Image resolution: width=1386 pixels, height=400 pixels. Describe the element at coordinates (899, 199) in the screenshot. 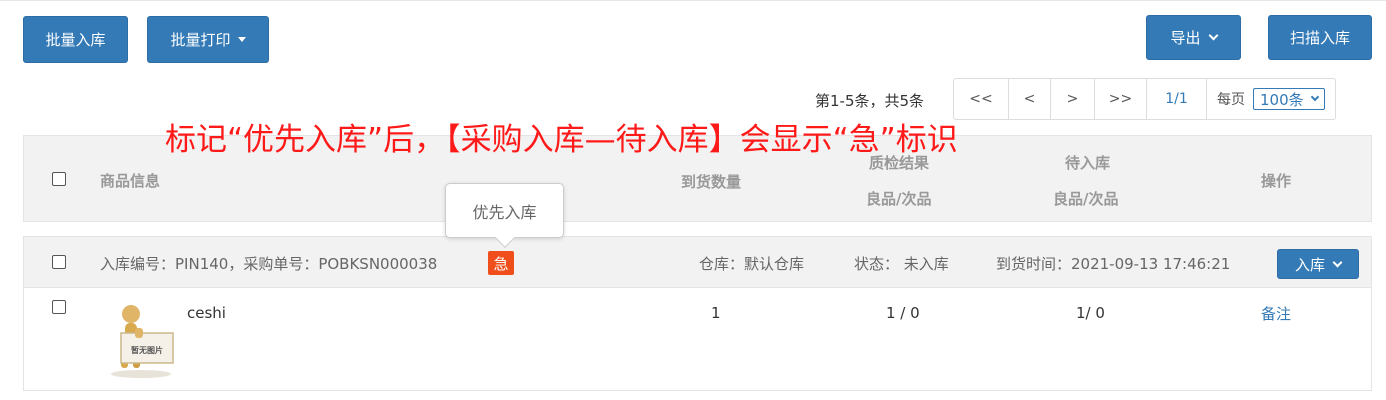

I see `header-qc-sub: 良品/次品` at that location.